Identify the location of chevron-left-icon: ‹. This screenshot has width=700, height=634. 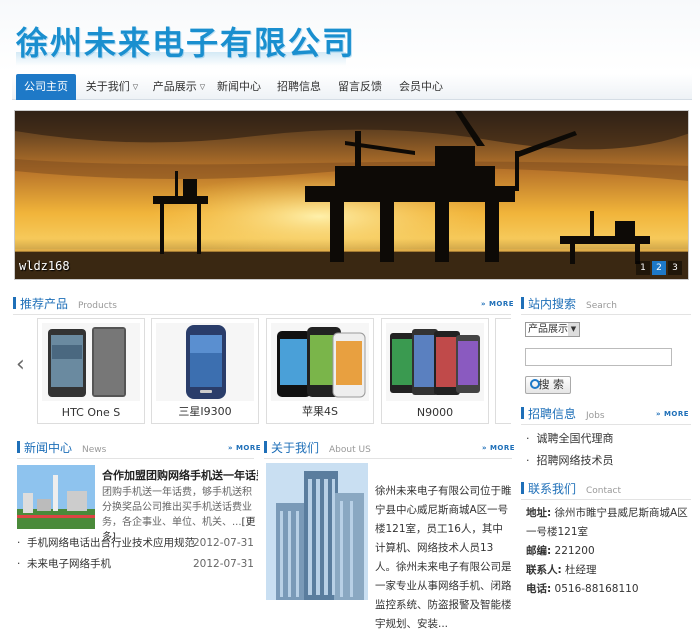
(20, 364).